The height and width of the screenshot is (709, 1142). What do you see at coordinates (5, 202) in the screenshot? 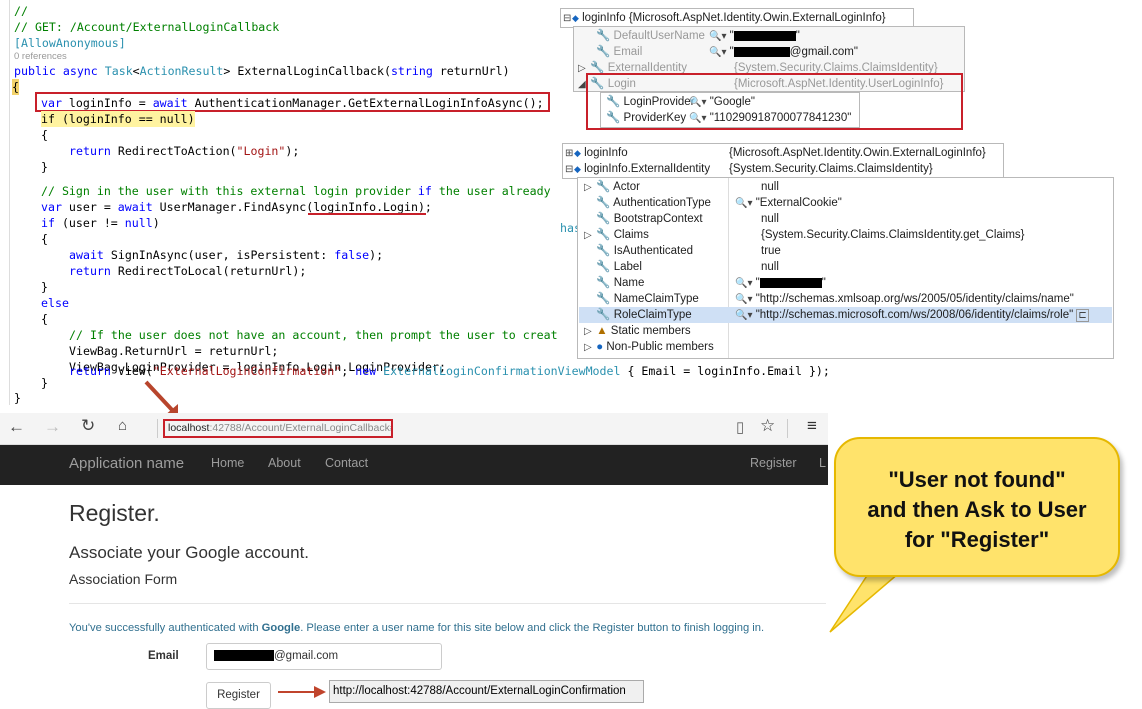
I see `editor-gutter` at bounding box center [5, 202].